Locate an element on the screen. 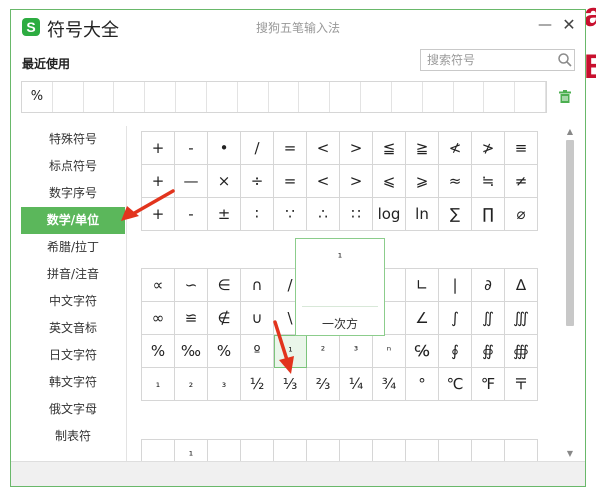 This screenshot has width=596, height=498. symbol-cell: ∶ is located at coordinates (257, 214).